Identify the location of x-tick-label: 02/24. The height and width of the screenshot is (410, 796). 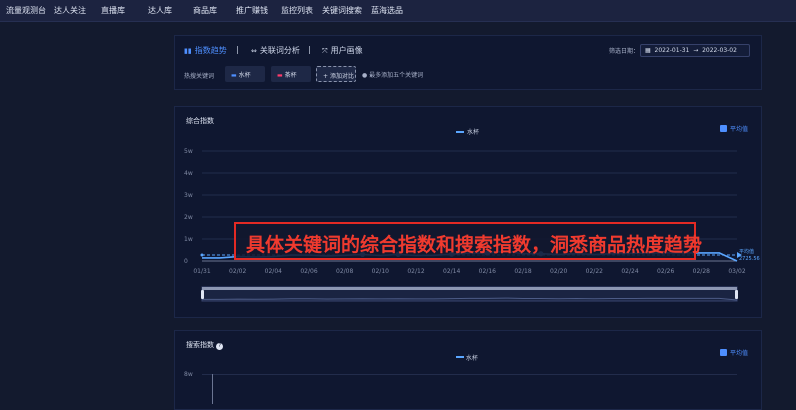
(629, 271).